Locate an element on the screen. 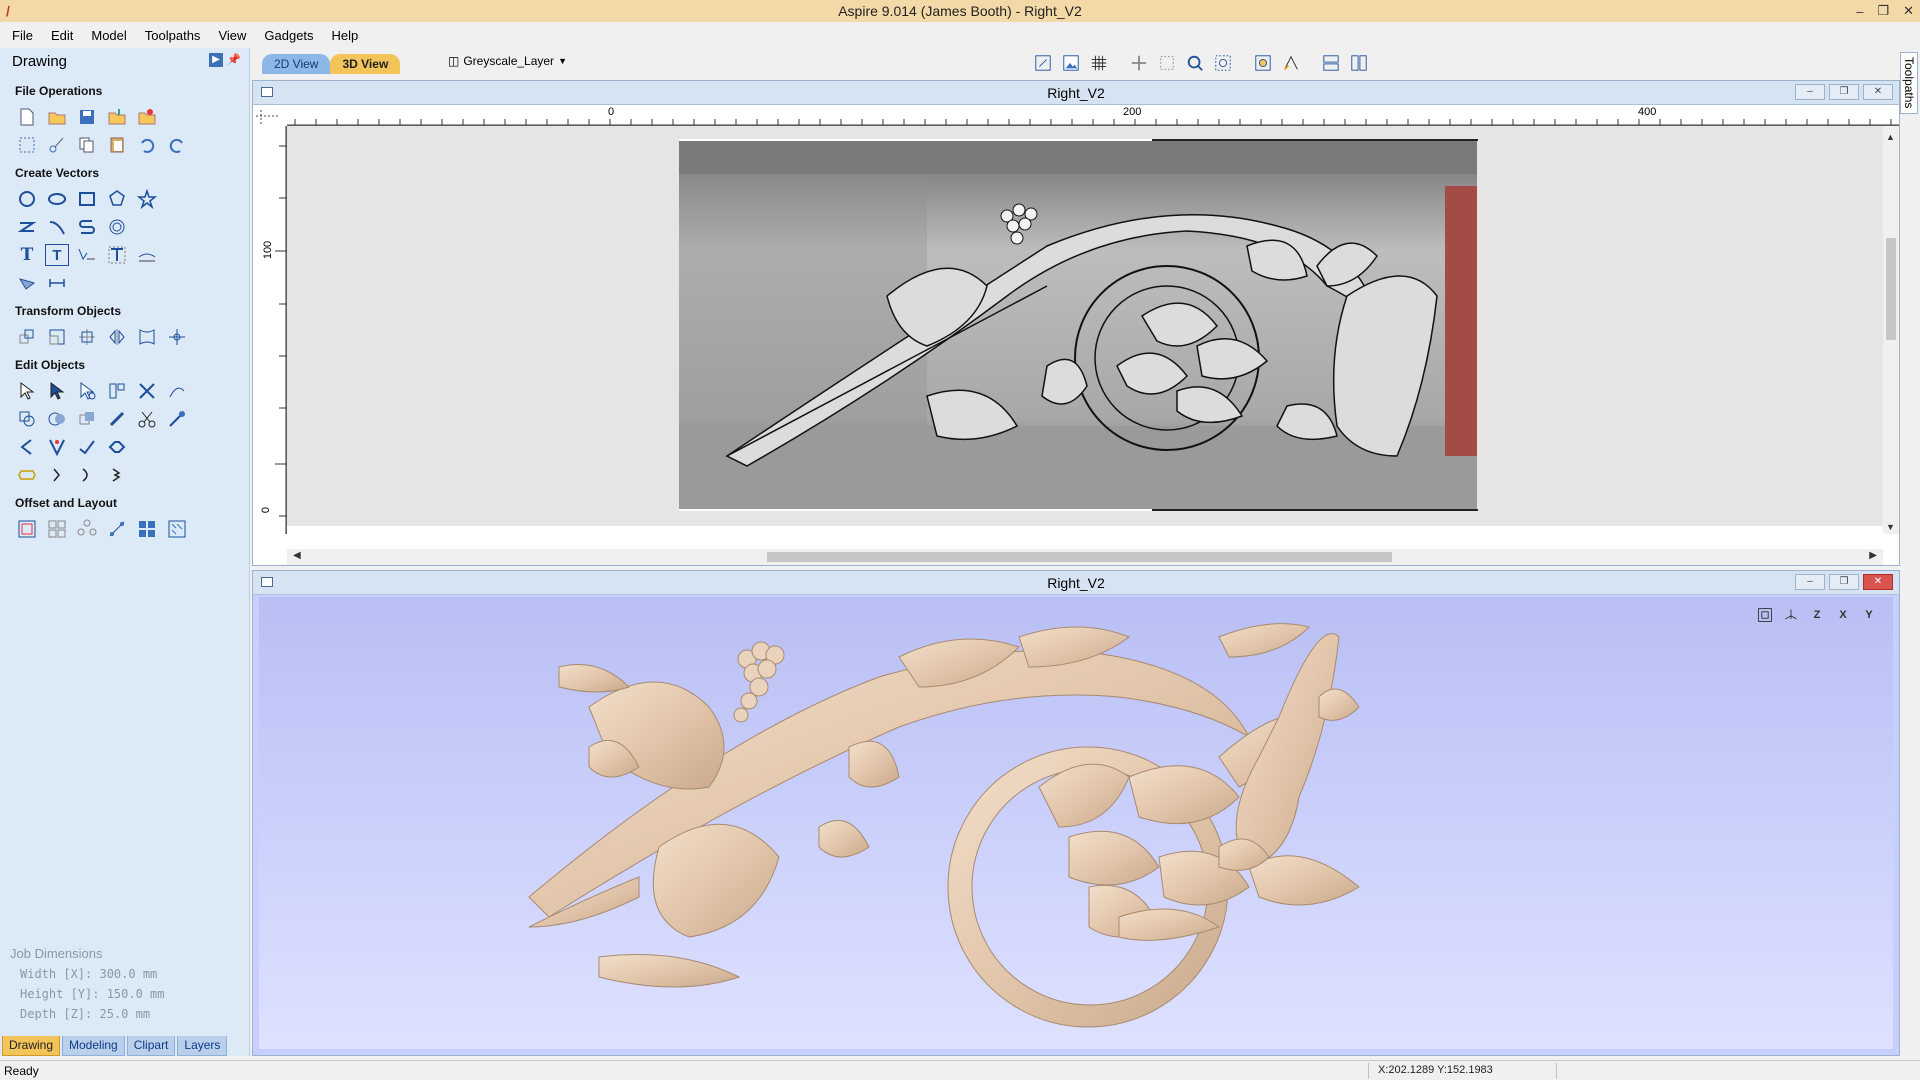 This screenshot has height=1080, width=1920. import-vectors-icon is located at coordinates (117, 117).